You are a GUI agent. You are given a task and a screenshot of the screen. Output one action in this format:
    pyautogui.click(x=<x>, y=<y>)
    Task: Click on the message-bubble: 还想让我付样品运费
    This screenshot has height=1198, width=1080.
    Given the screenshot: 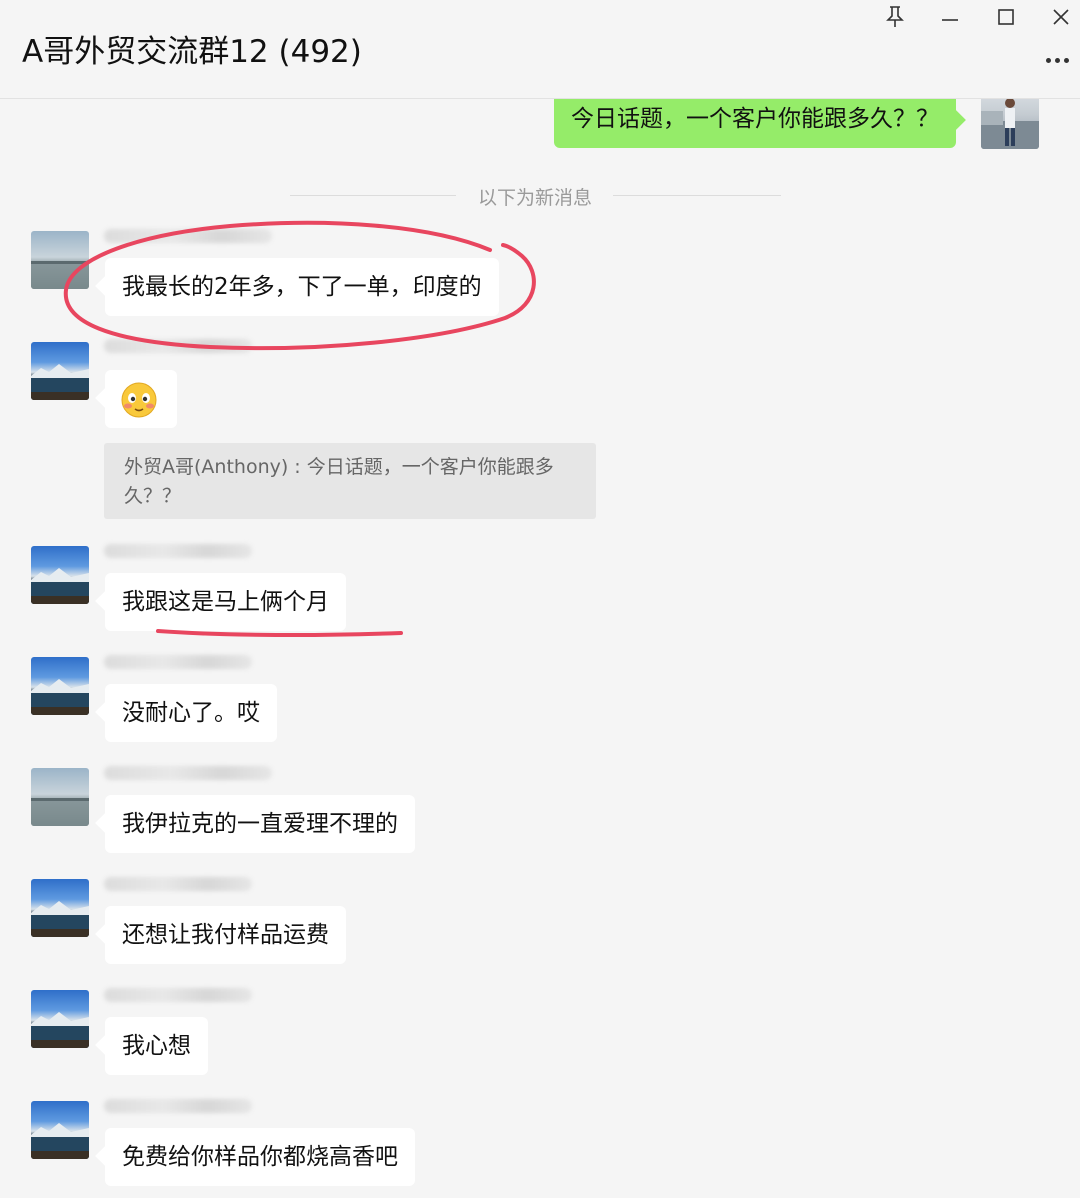 What is the action you would take?
    pyautogui.click(x=225, y=935)
    